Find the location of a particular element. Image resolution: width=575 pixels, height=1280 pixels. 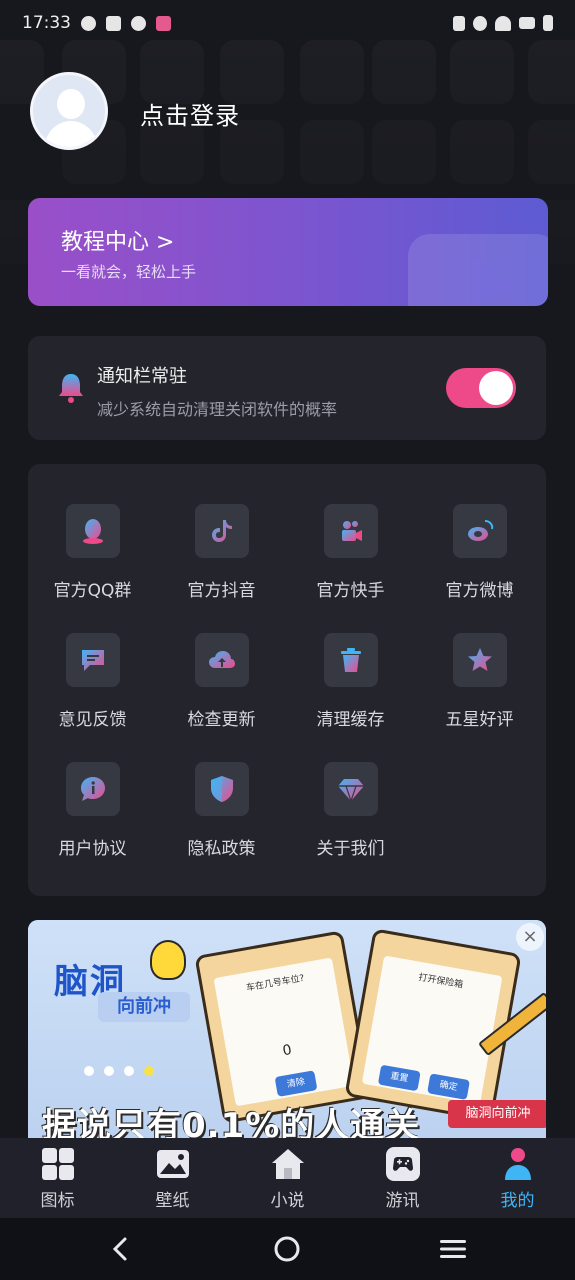

tab-label: 小说 is located at coordinates (287, 1201).